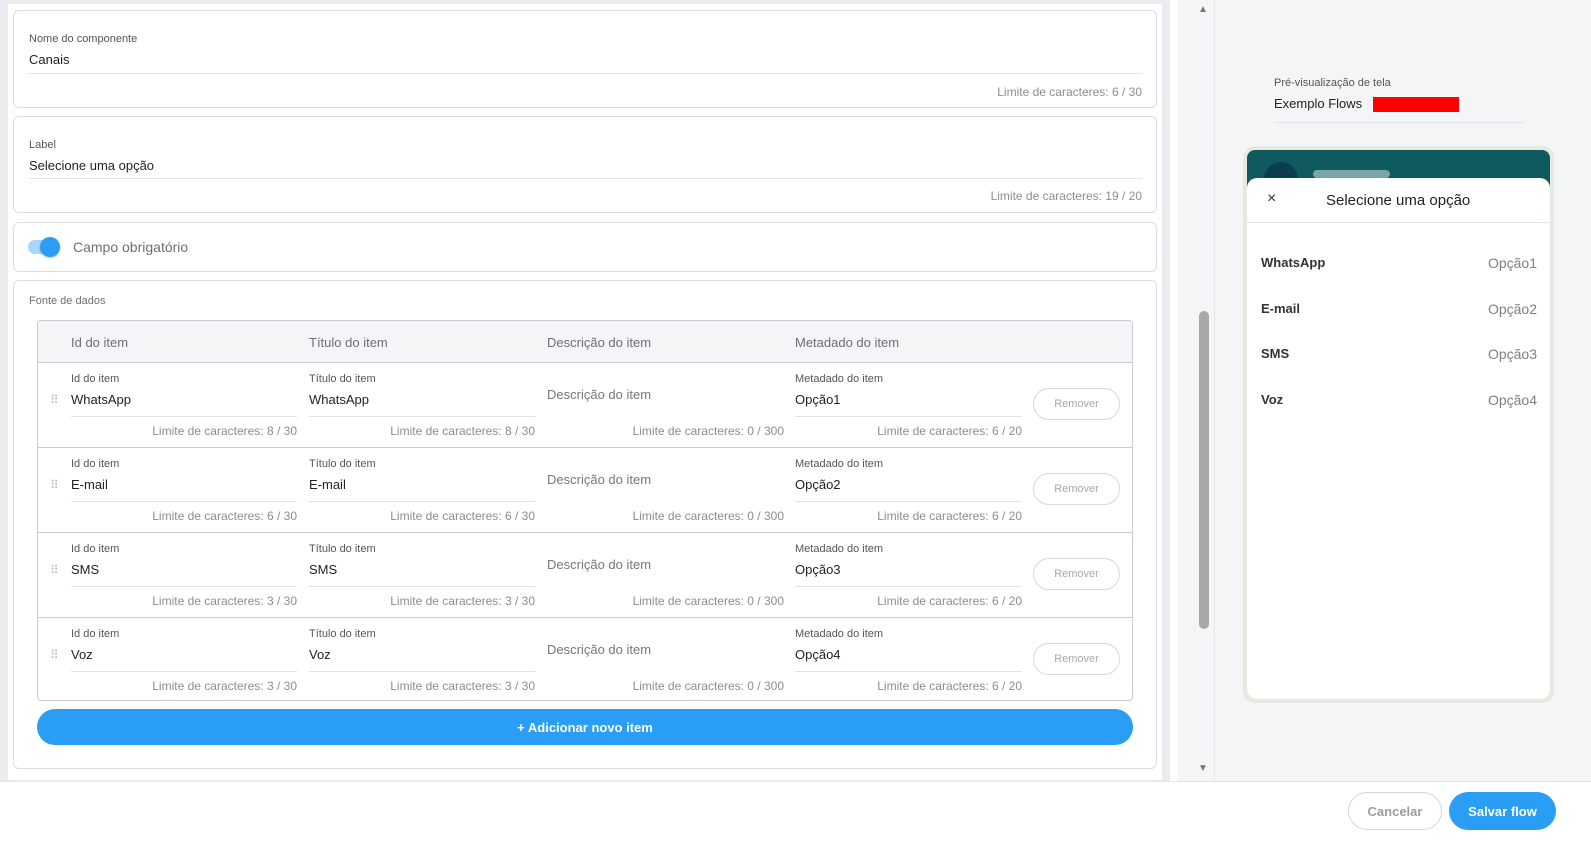 The height and width of the screenshot is (847, 1591). Describe the element at coordinates (1502, 811) in the screenshot. I see `save-flow-button: Salvar flow` at that location.